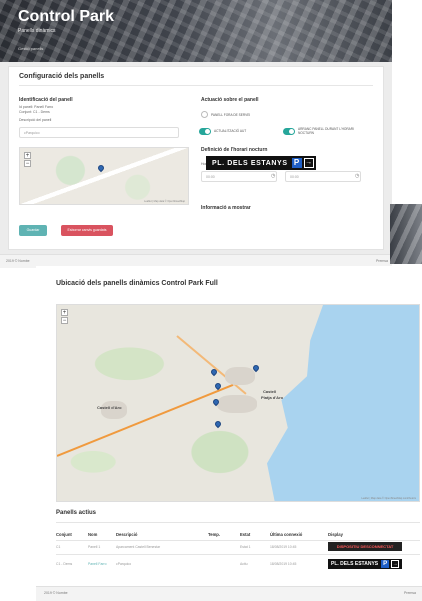  Describe the element at coordinates (204, 114) in the screenshot. I see `fora-servei-radio` at that location.